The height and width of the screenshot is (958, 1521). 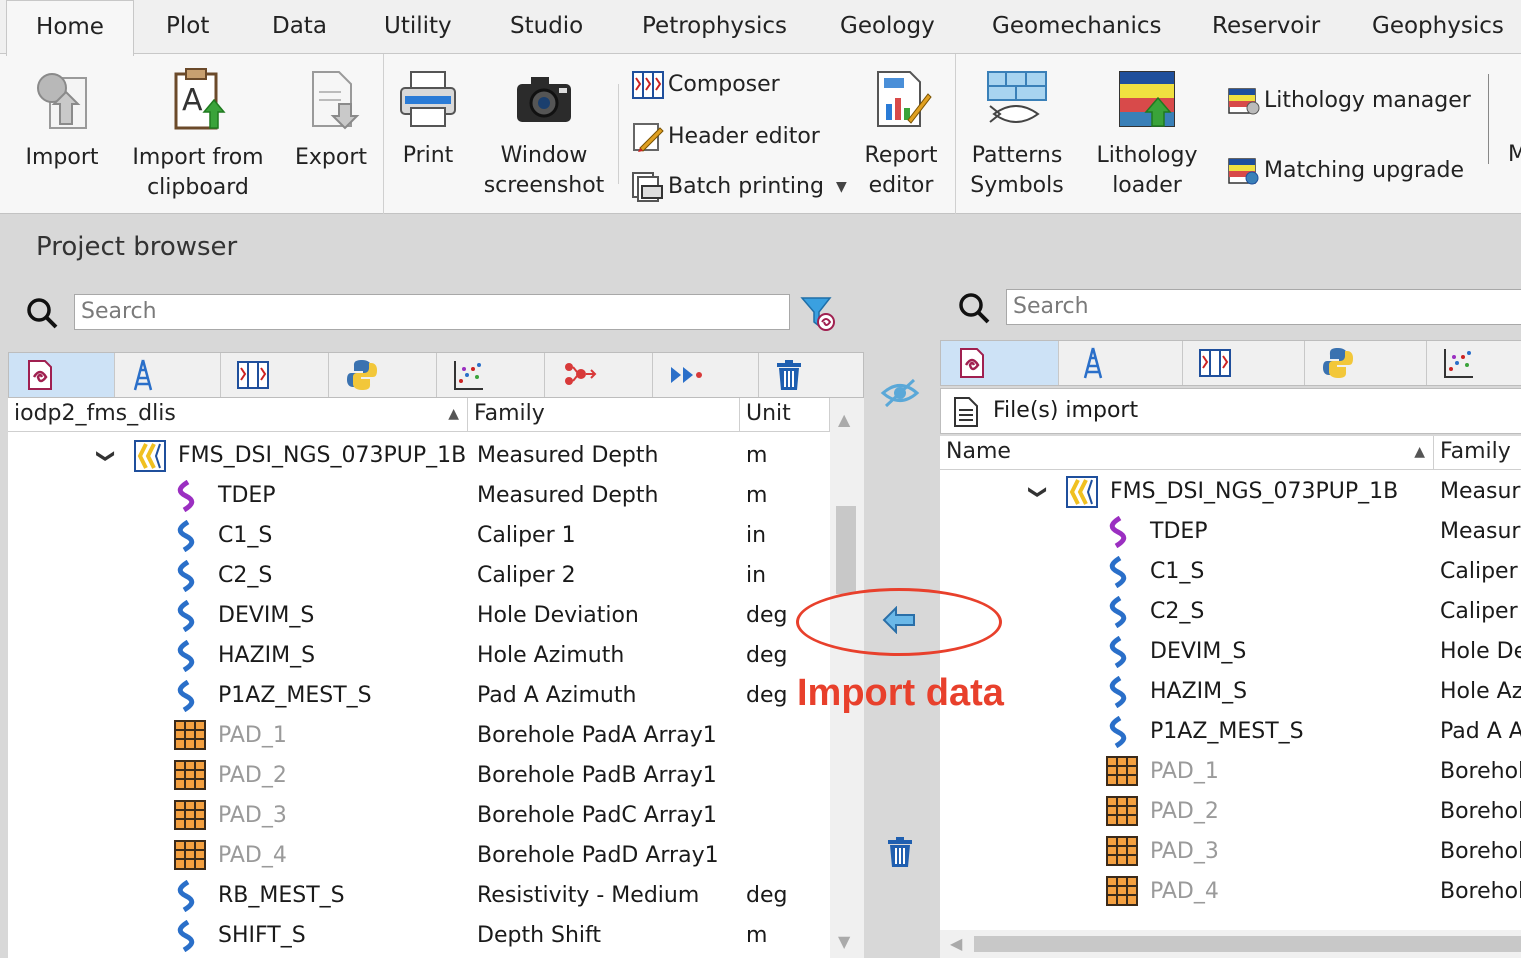 What do you see at coordinates (1480, 611) in the screenshot?
I see `row-family: Caliper :` at bounding box center [1480, 611].